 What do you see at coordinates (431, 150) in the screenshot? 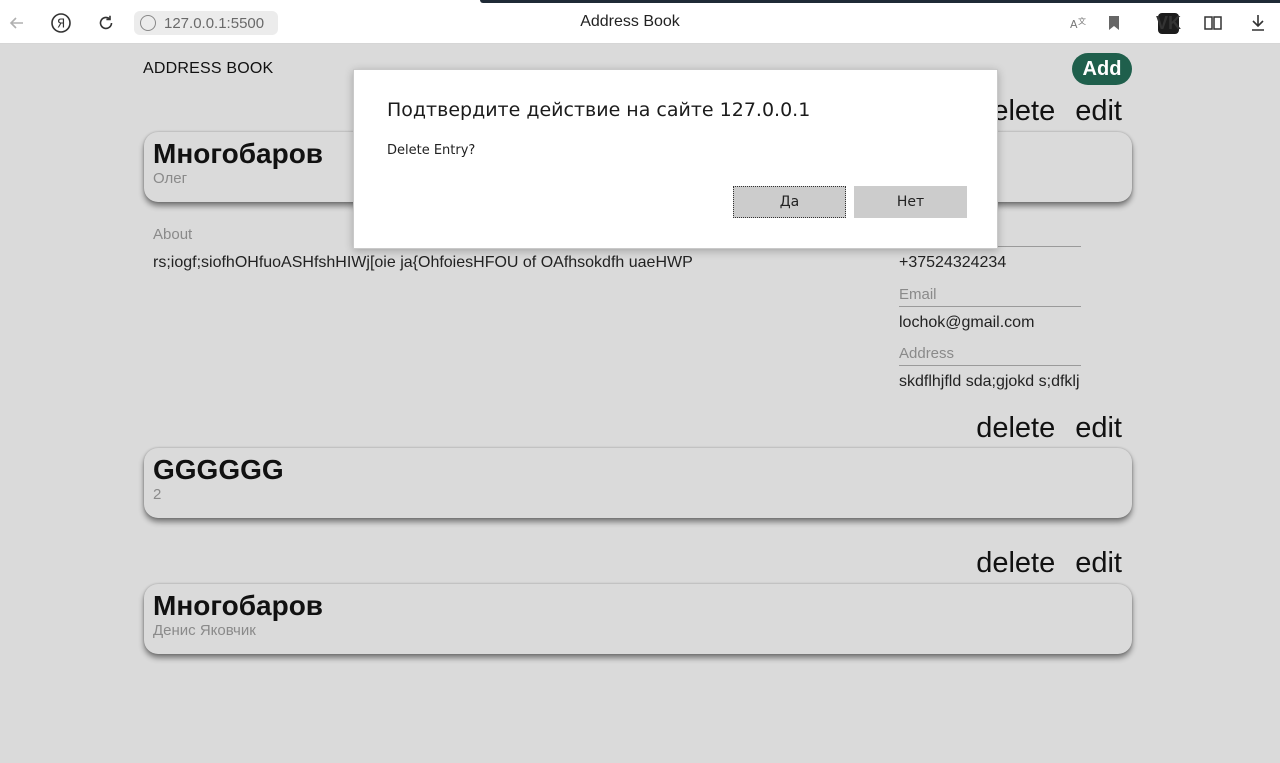
I see `dialog-message: Delete Entry?` at bounding box center [431, 150].